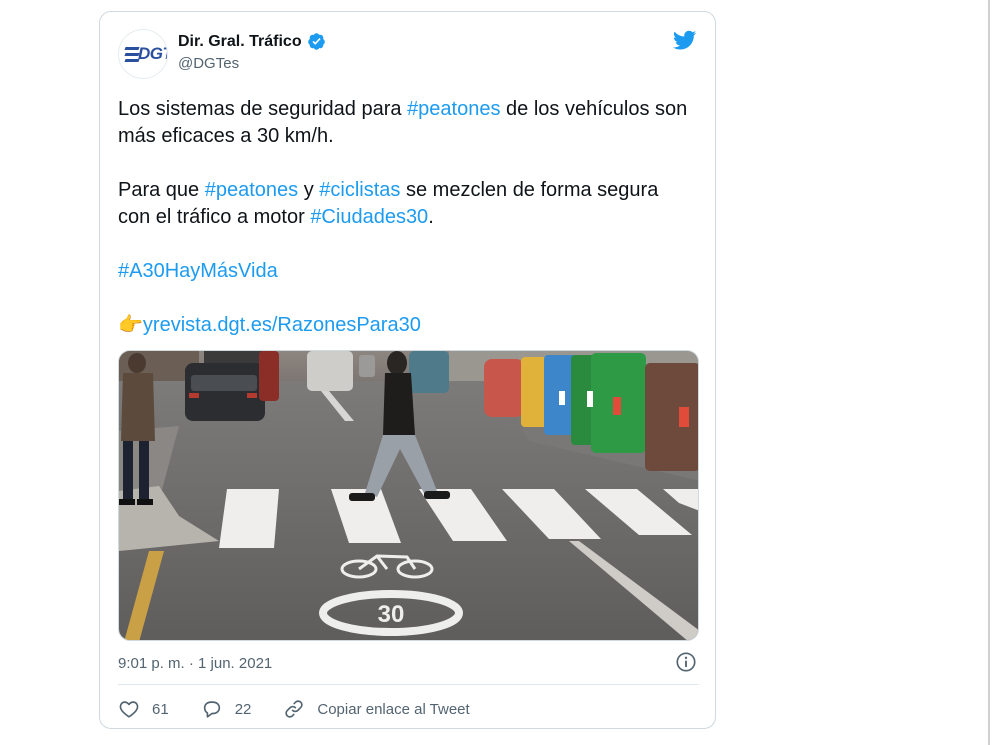 This screenshot has height=745, width=1000. Describe the element at coordinates (393, 709) in the screenshot. I see `copy-link-label: Copiar enlace al Tweet` at that location.